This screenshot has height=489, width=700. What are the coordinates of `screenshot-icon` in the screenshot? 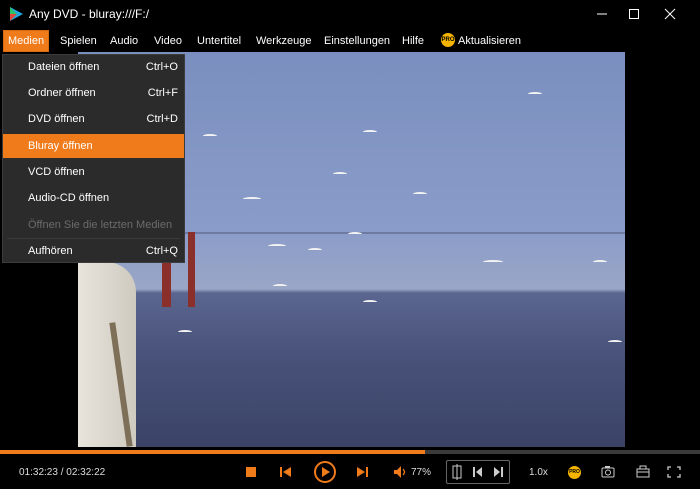 It's located at (608, 472).